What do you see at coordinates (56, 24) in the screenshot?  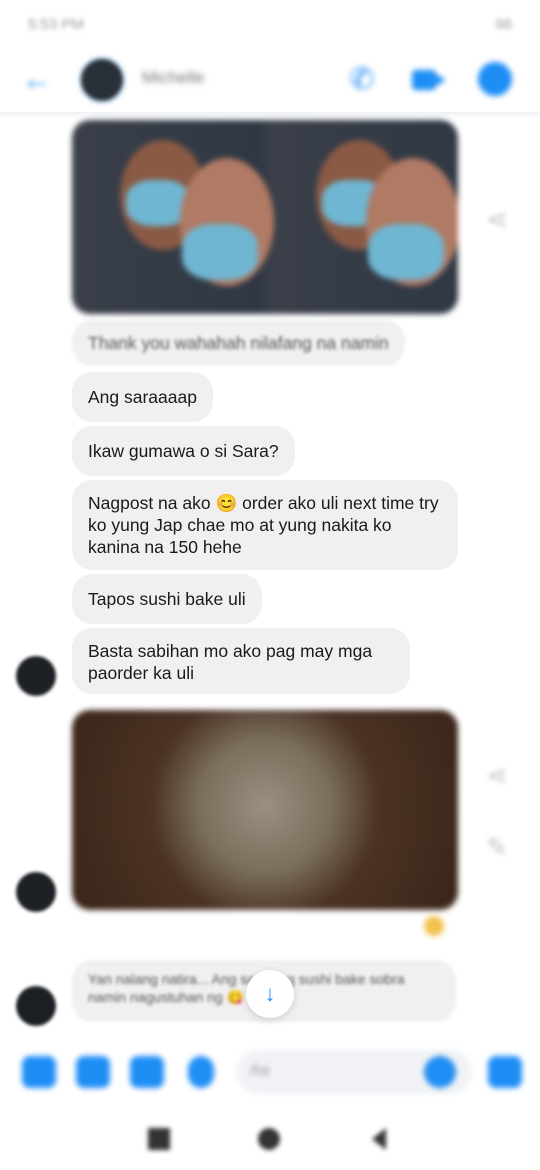 I see `status-time: 5:53 PM` at bounding box center [56, 24].